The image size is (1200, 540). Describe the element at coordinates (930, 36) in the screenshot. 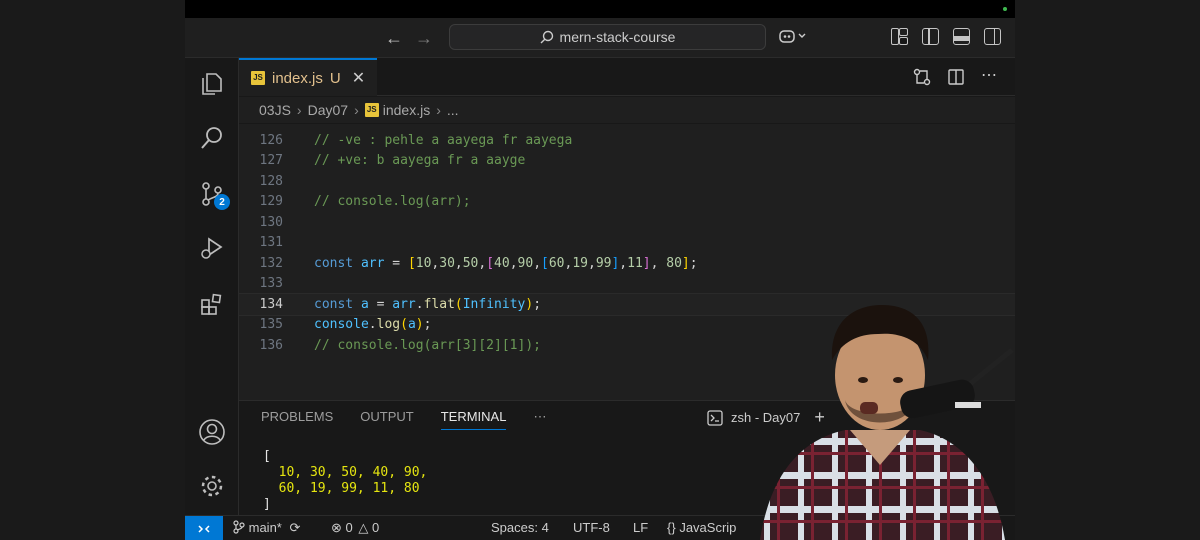

I see `toggle-primary-sidebar-icon` at that location.